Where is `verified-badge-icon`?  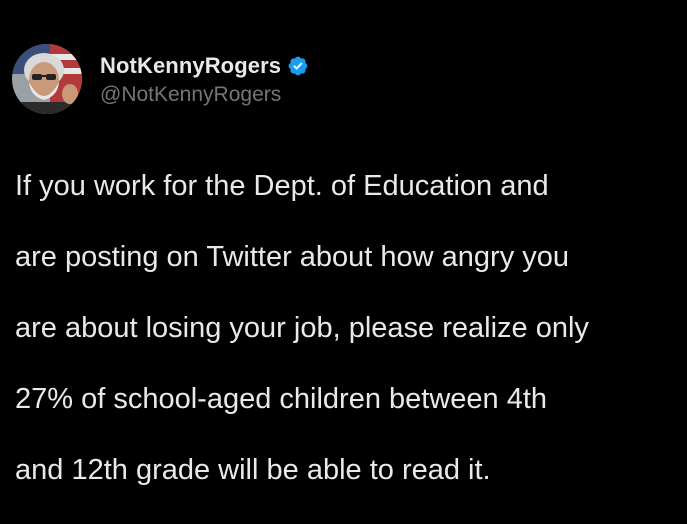
verified-badge-icon is located at coordinates (298, 66).